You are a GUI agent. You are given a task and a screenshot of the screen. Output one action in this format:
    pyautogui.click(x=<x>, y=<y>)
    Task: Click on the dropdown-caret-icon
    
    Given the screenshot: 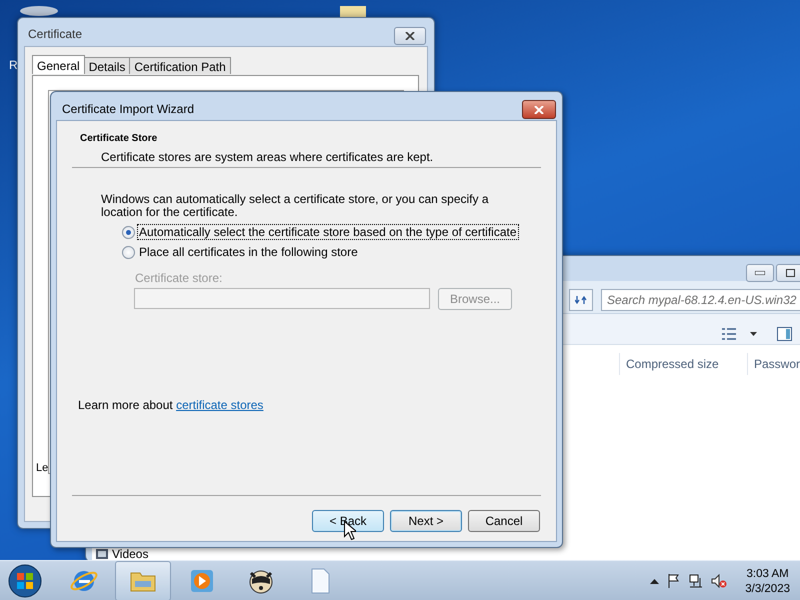 What is the action you would take?
    pyautogui.click(x=753, y=334)
    